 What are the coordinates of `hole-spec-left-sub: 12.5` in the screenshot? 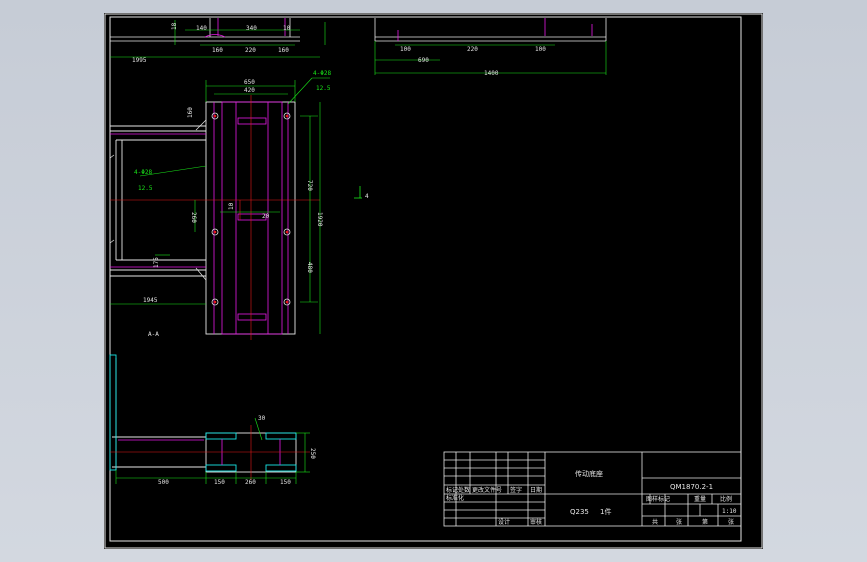 It's located at (145, 188).